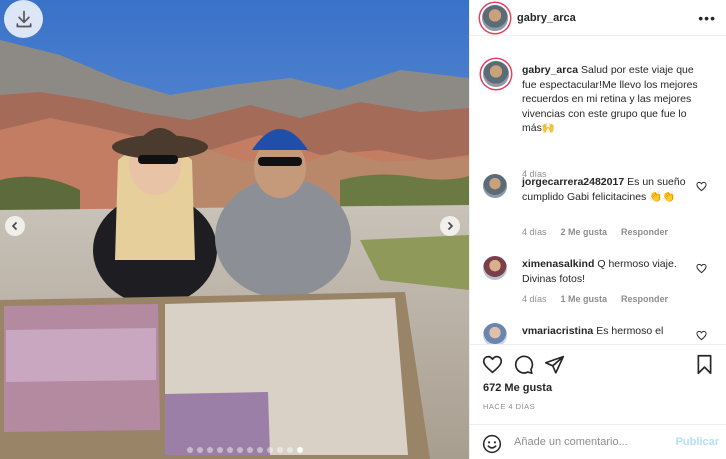 The image size is (726, 459). What do you see at coordinates (707, 18) in the screenshot?
I see `more-options-icon: •••` at bounding box center [707, 18].